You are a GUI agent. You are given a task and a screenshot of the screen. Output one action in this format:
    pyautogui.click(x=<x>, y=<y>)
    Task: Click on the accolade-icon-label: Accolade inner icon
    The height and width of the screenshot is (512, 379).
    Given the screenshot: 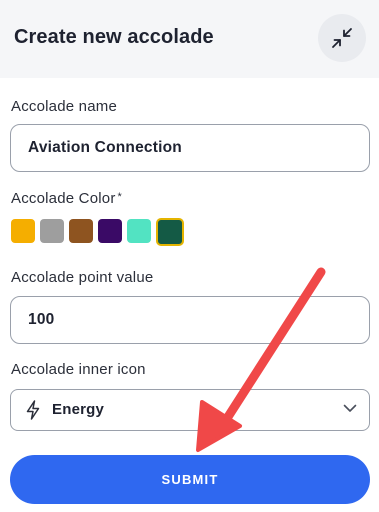 What is the action you would take?
    pyautogui.click(x=78, y=369)
    